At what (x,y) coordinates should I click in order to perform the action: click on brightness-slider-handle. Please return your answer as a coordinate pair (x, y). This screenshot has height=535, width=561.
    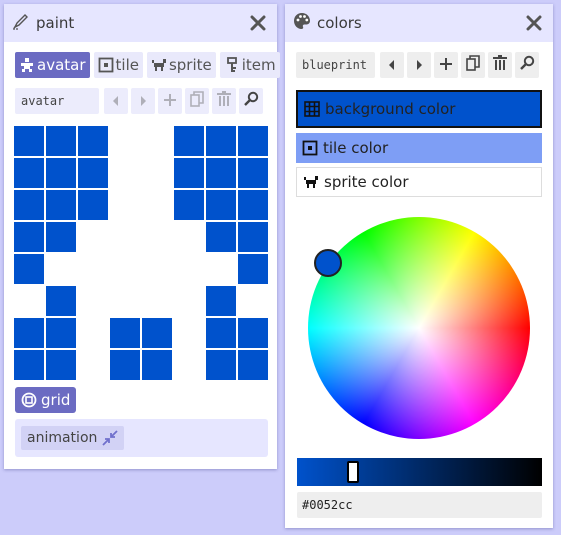
    Looking at the image, I should click on (353, 472).